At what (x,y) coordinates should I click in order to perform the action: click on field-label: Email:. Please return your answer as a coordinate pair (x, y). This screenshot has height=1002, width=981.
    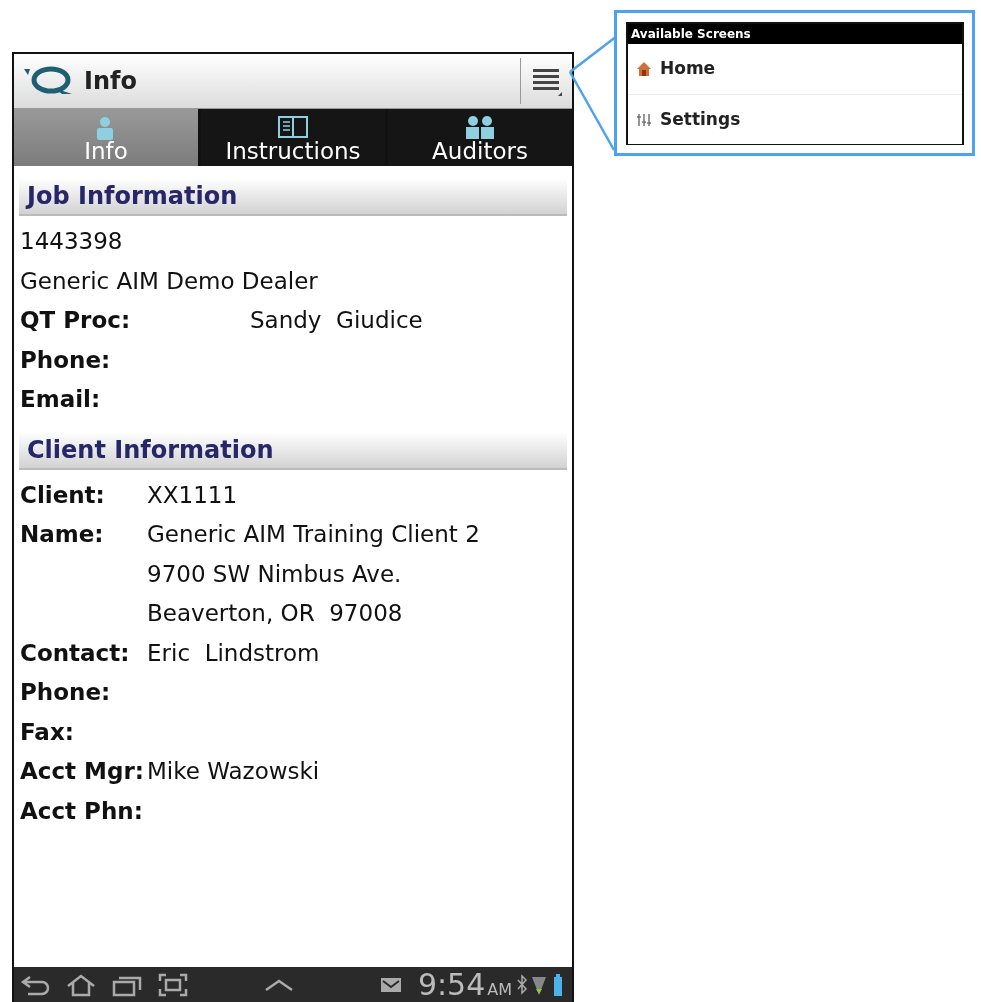
    Looking at the image, I should click on (61, 399).